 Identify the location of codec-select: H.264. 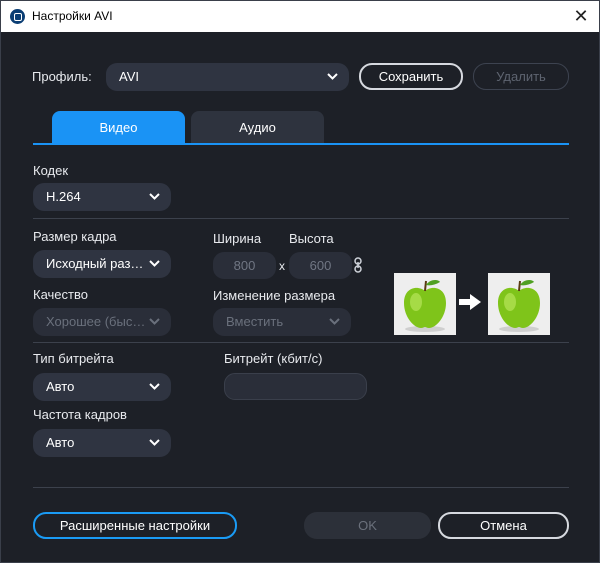
(102, 197).